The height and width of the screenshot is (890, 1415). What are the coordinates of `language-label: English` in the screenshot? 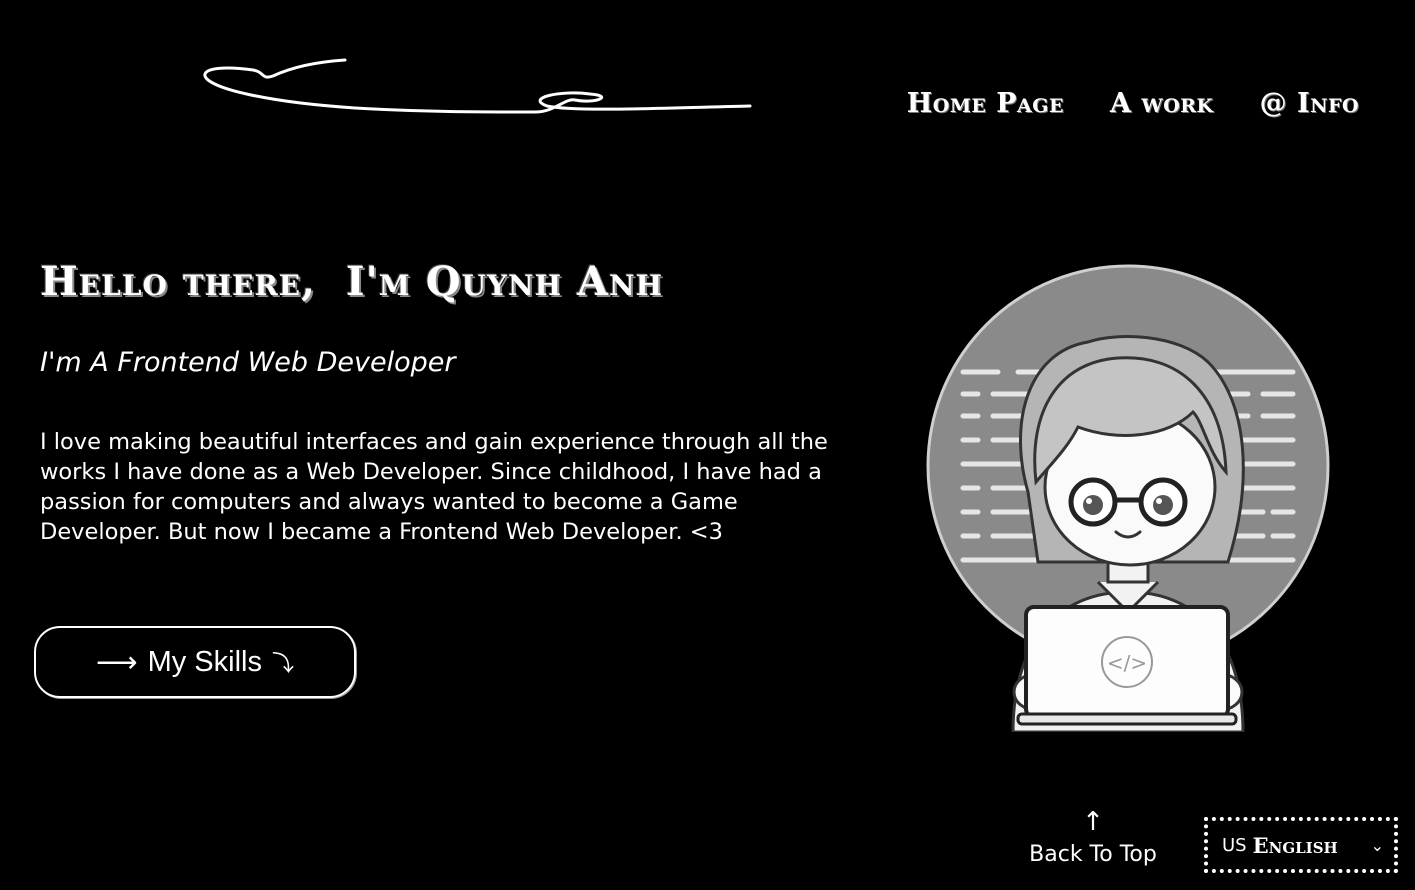 It's located at (1295, 845).